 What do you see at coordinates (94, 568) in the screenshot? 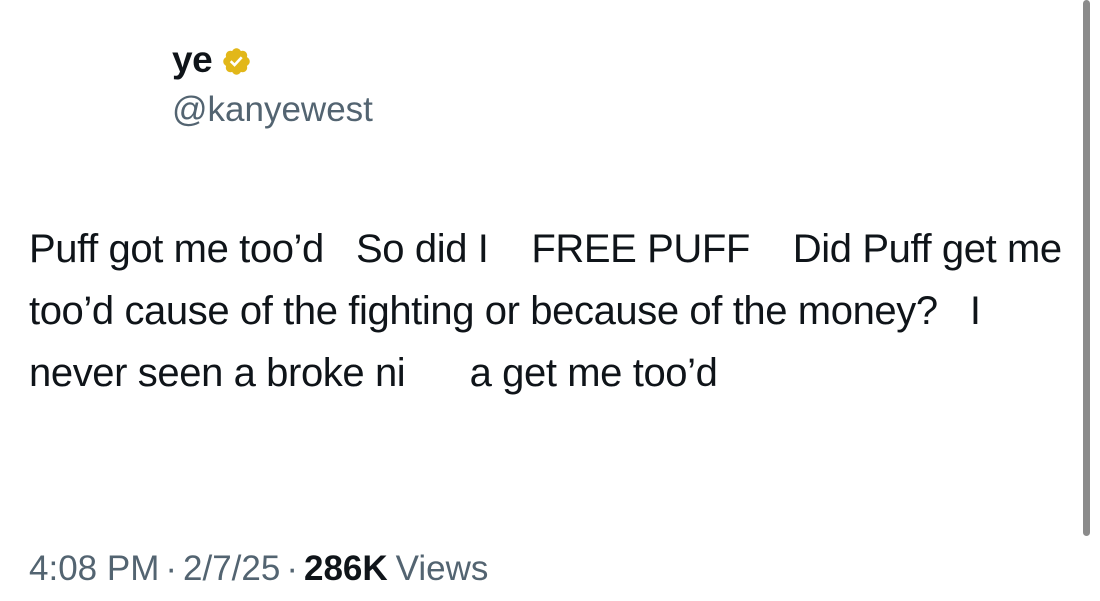
I see `tweet-time: 4:08 PM` at bounding box center [94, 568].